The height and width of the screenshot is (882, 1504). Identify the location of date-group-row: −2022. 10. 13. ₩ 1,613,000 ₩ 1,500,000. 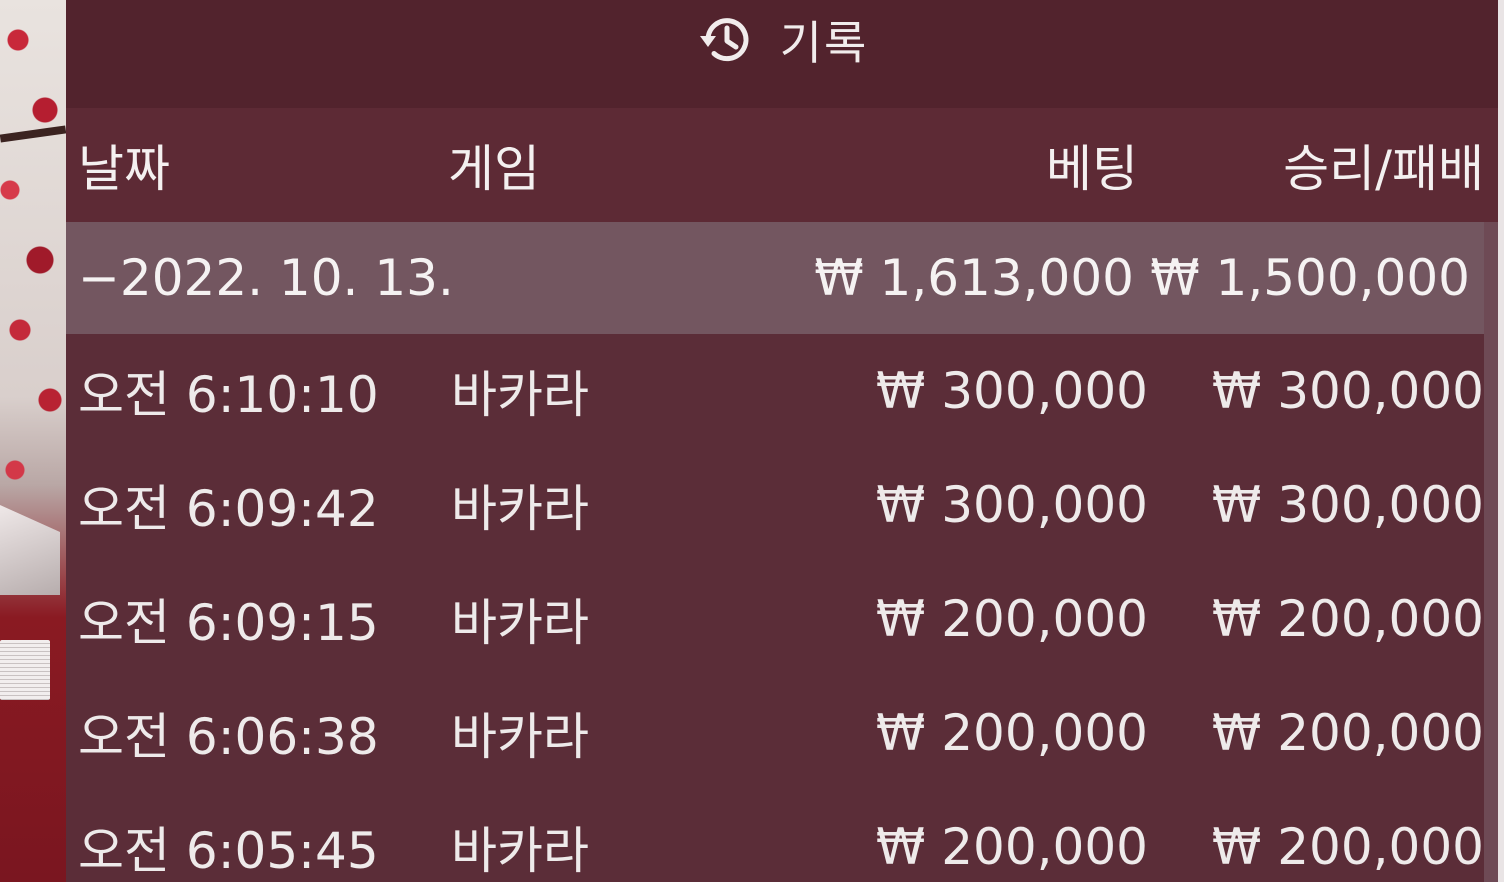
(775, 278).